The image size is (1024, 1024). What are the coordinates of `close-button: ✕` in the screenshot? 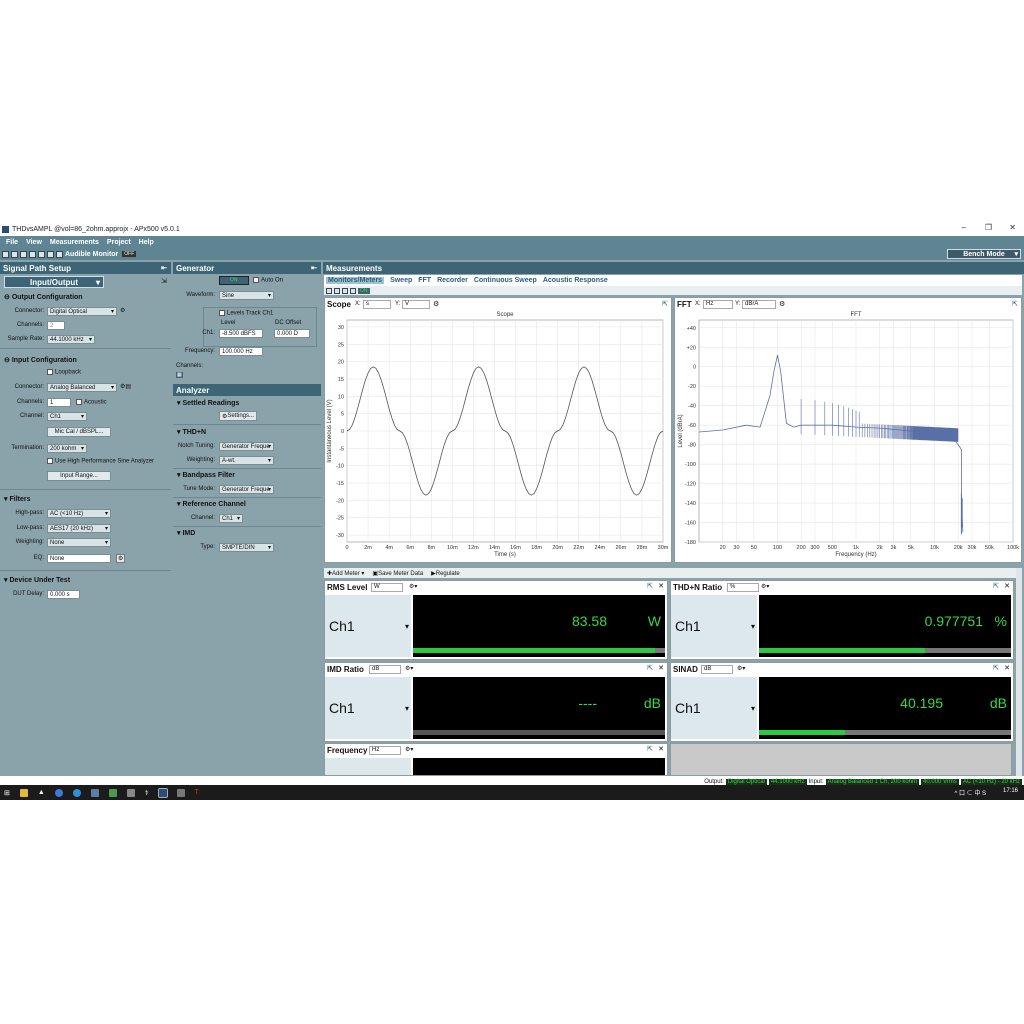 It's located at (1012, 227).